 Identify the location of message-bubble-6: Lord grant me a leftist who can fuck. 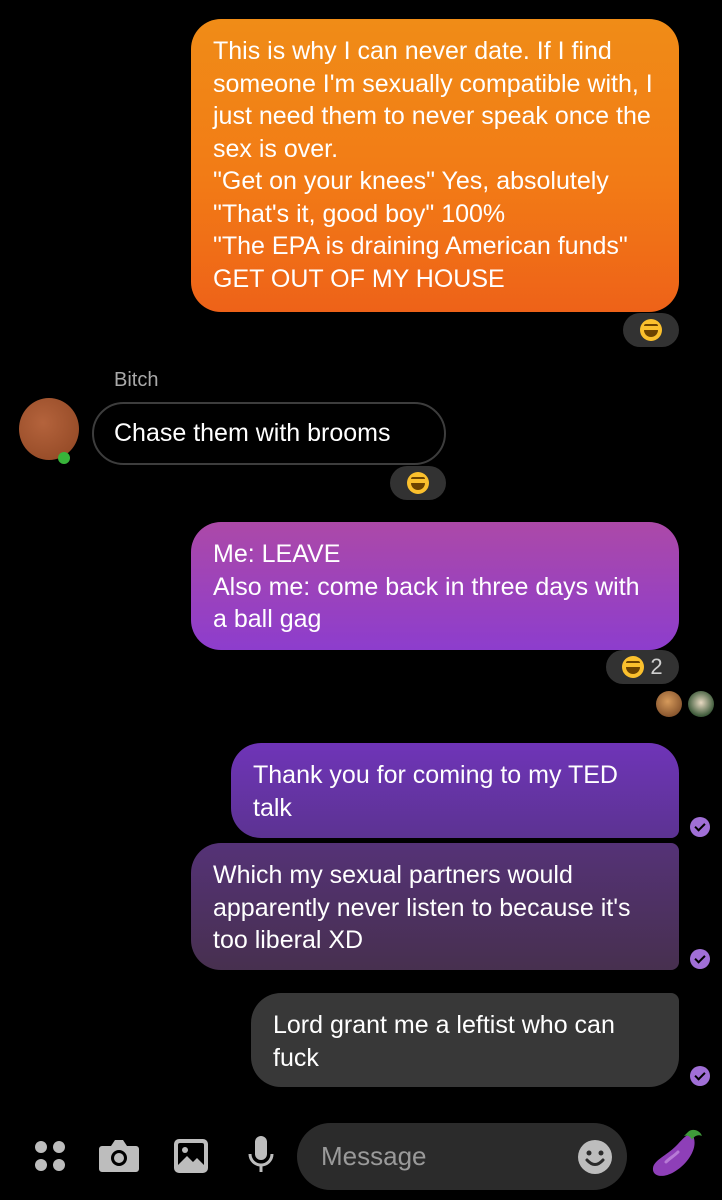
(465, 1040).